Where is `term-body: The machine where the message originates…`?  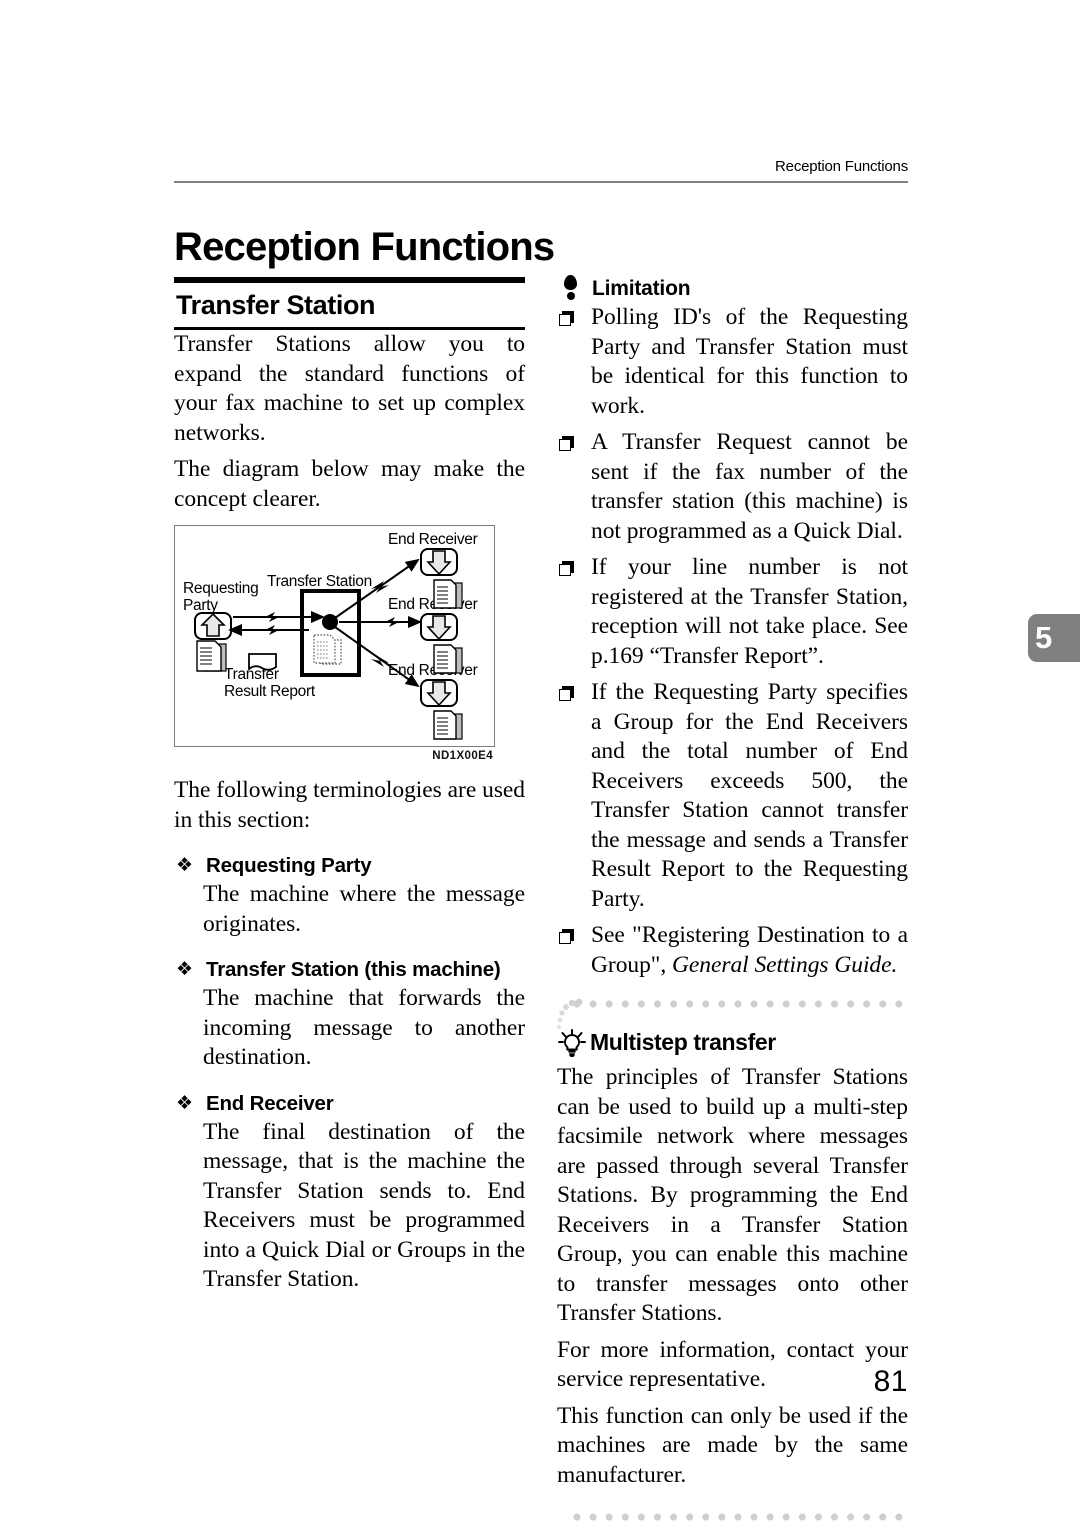 term-body: The machine where the message originates… is located at coordinates (364, 909).